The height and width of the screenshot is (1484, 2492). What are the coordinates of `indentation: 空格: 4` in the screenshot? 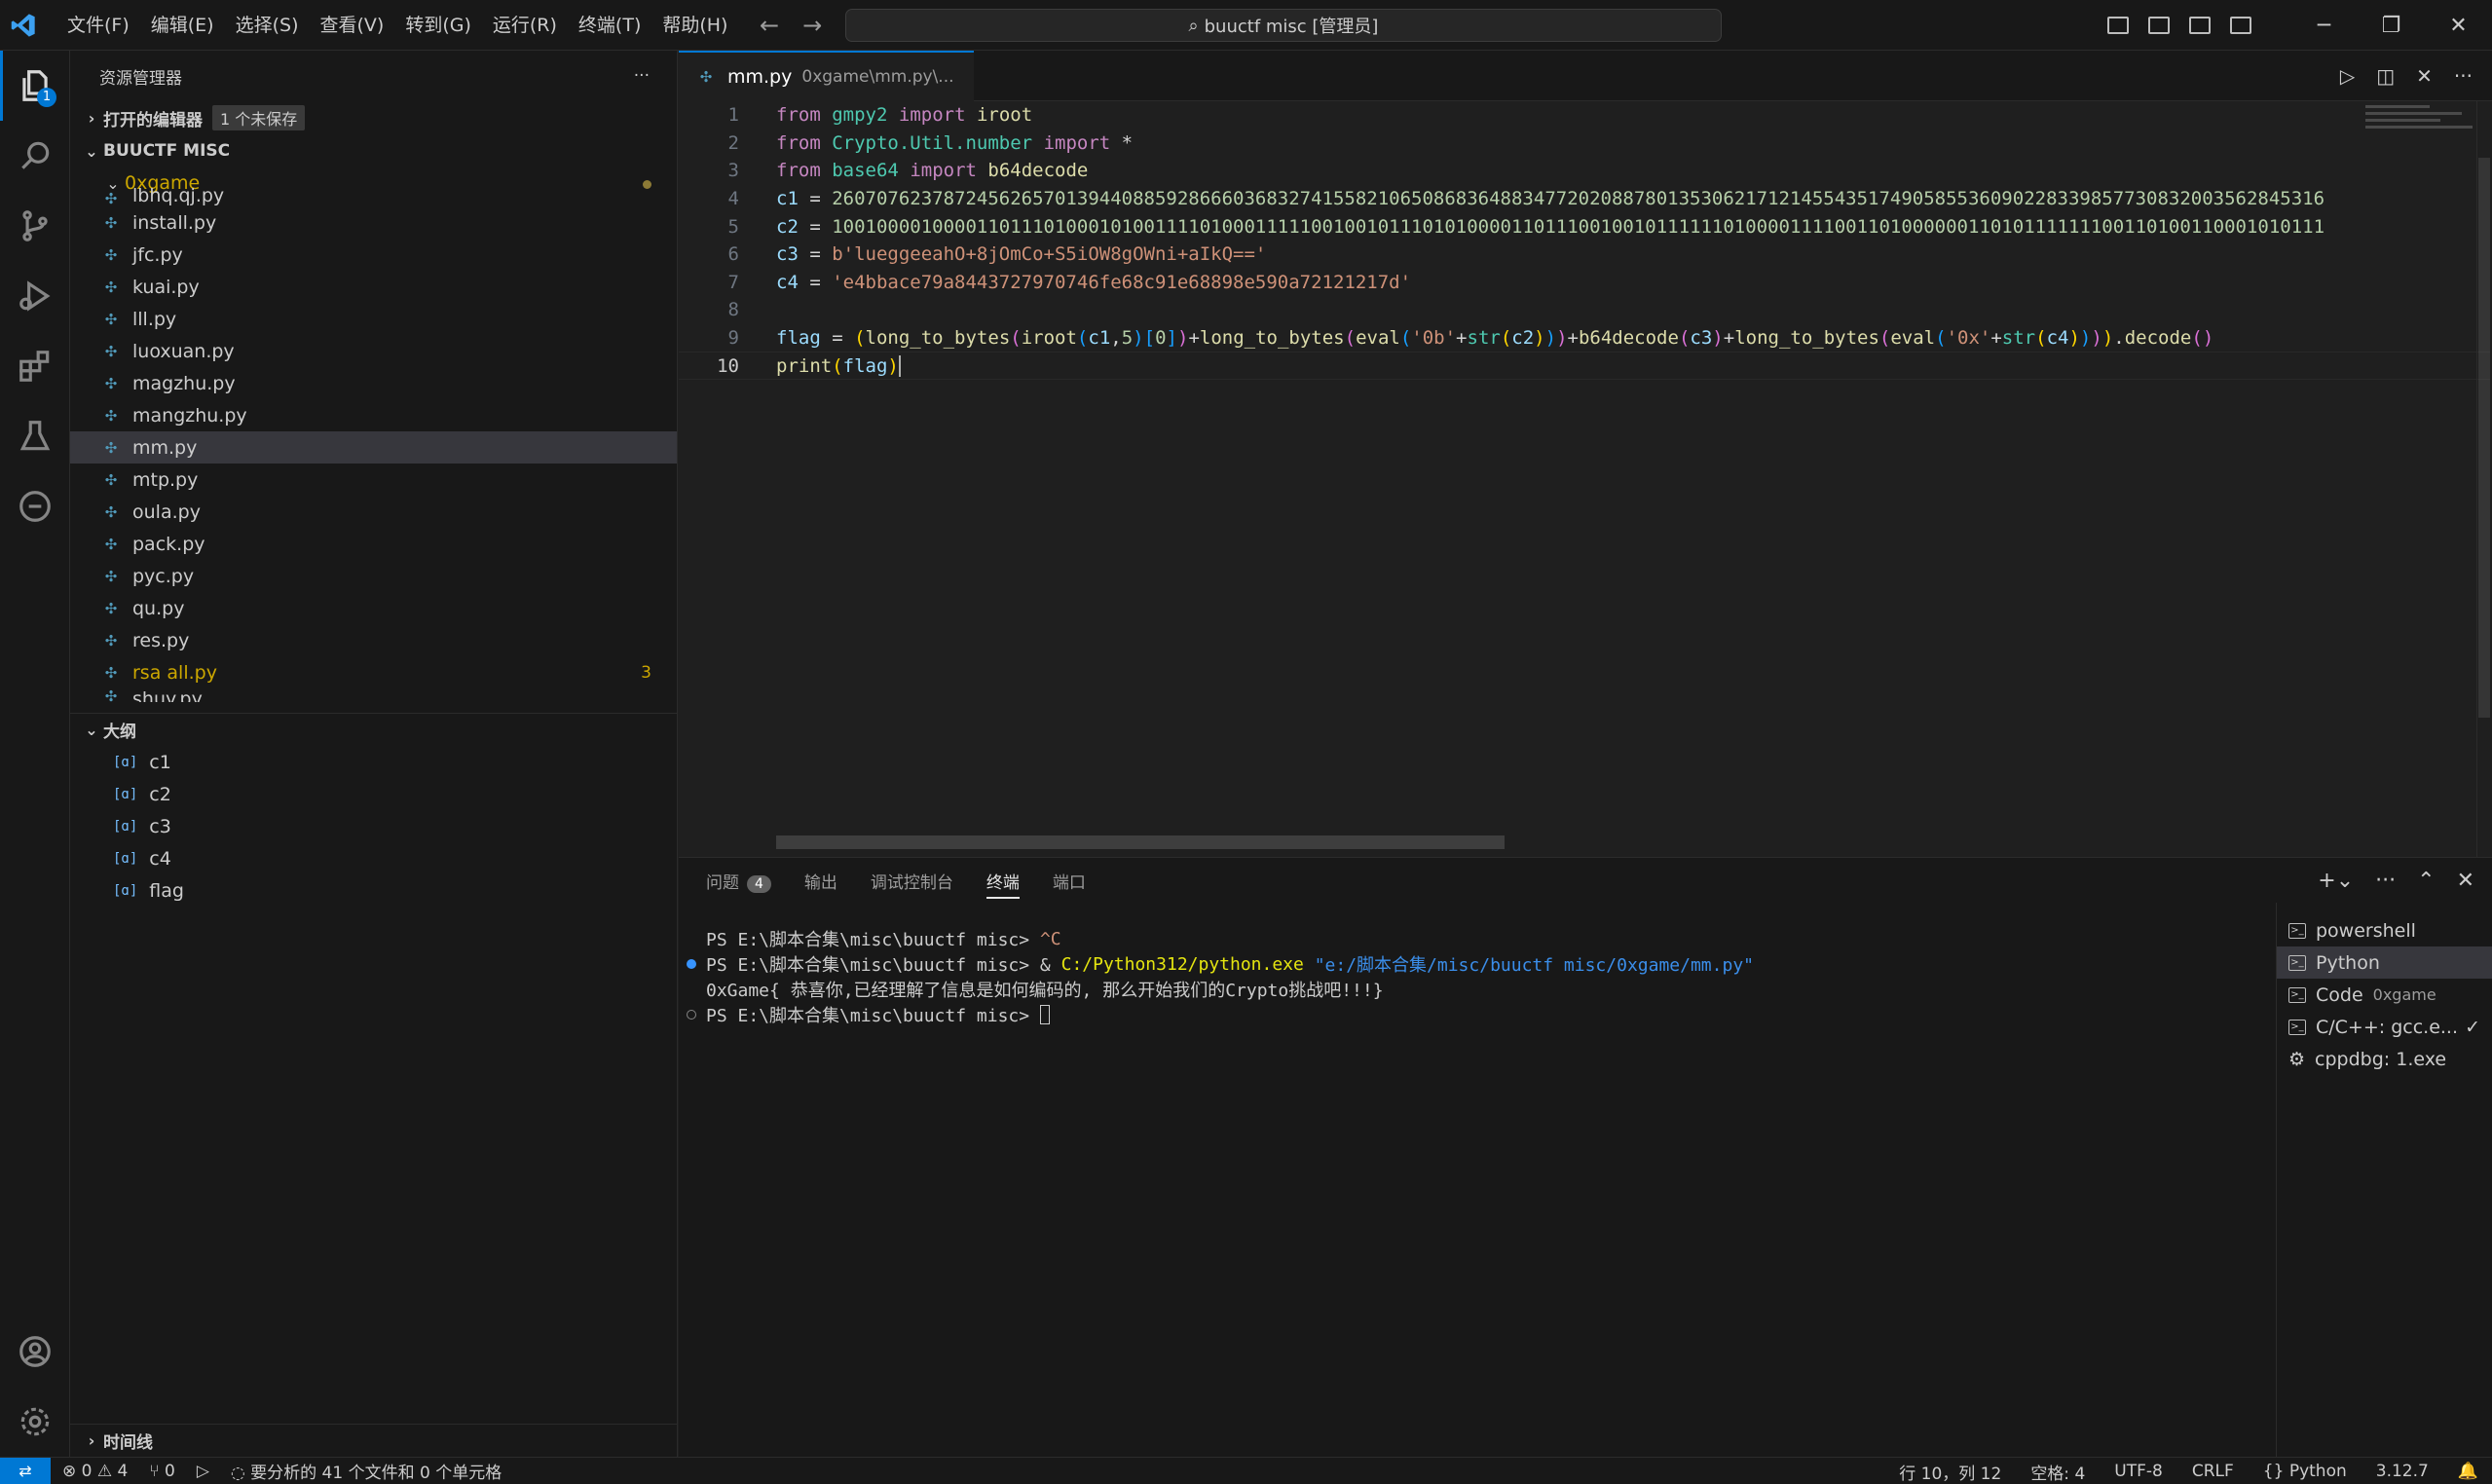 It's located at (2057, 1472).